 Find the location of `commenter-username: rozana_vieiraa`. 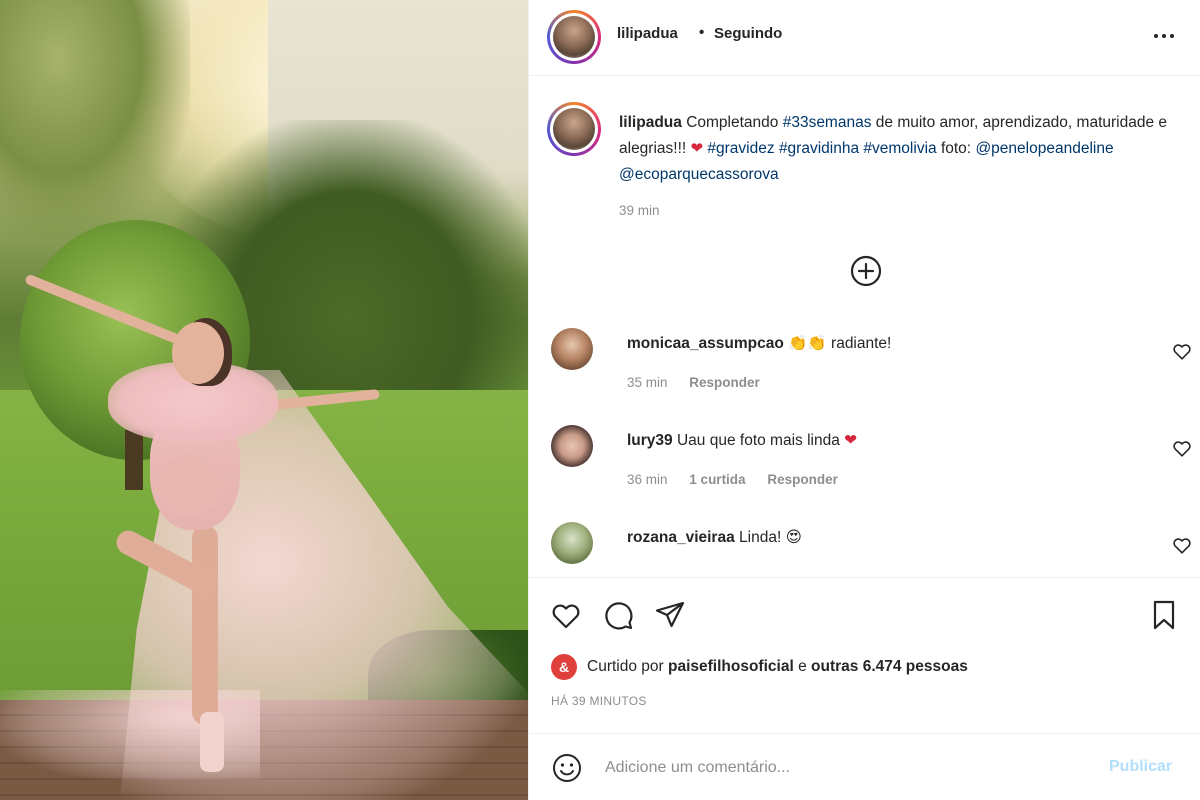

commenter-username: rozana_vieiraa is located at coordinates (681, 537).